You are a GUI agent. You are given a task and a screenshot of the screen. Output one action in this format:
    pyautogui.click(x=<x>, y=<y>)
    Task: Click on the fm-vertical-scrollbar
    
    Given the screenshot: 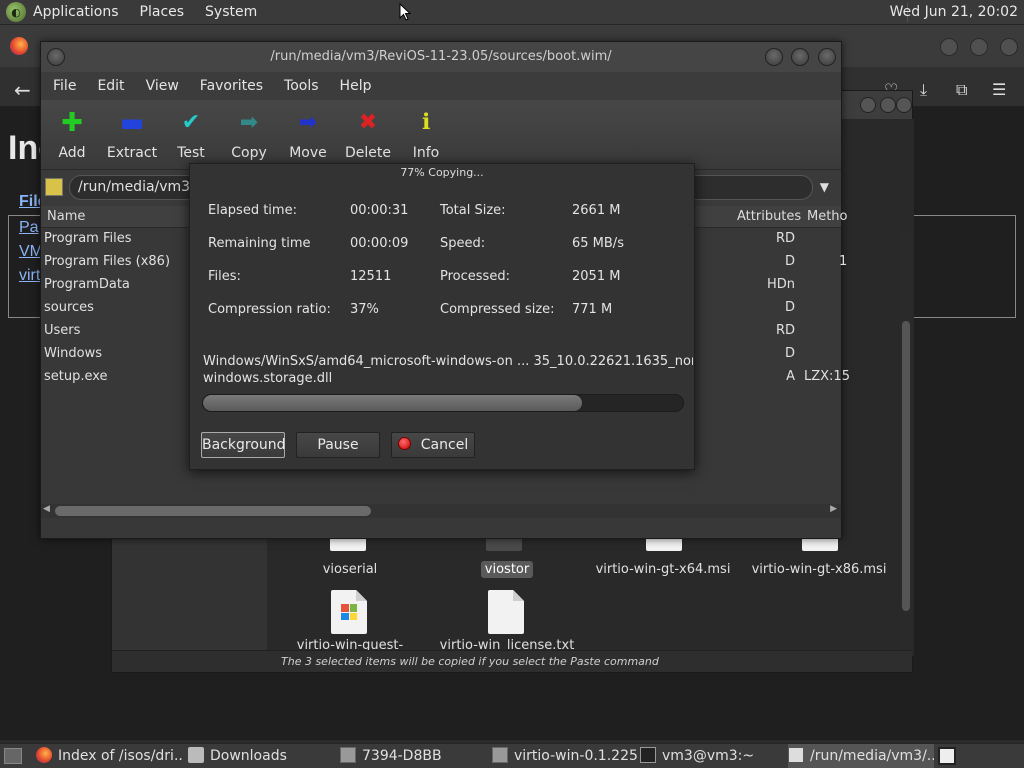 What is the action you would take?
    pyautogui.click(x=906, y=441)
    